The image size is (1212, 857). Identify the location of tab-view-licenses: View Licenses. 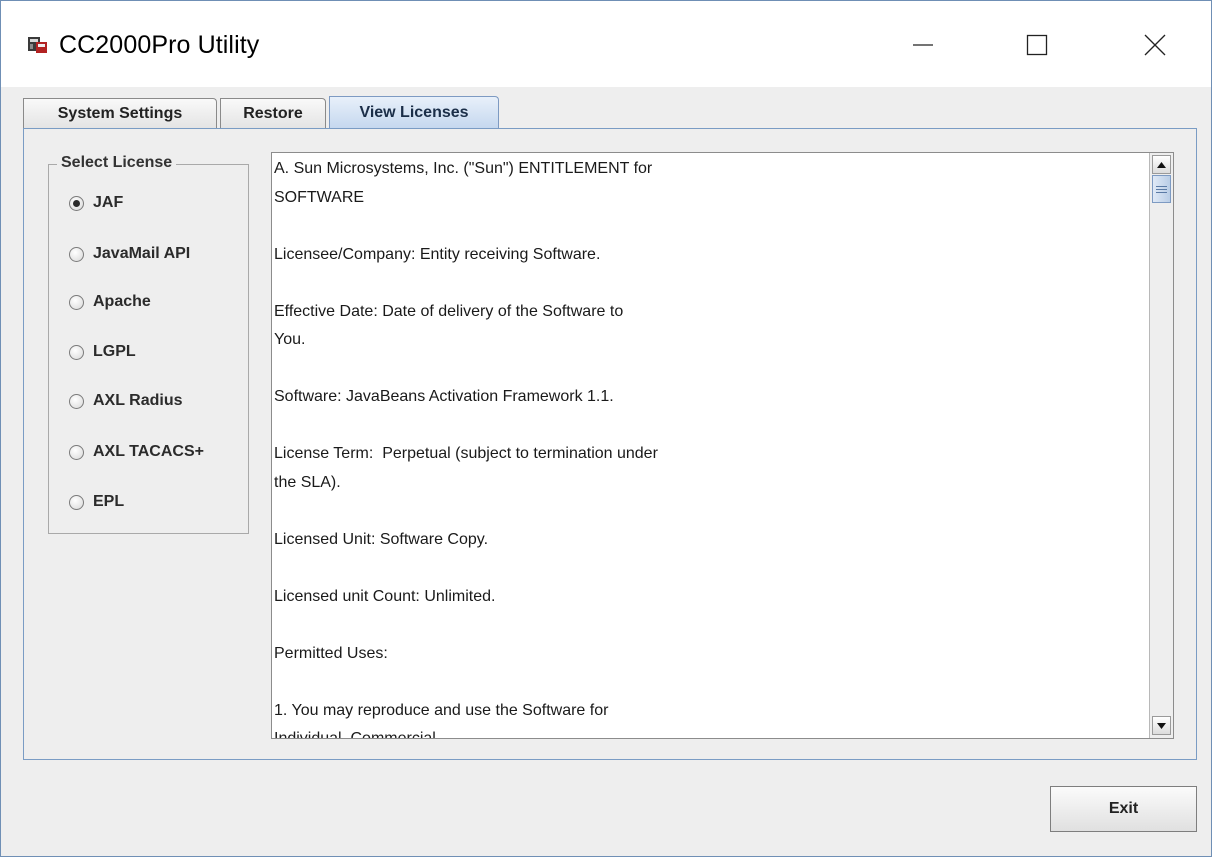
(414, 112).